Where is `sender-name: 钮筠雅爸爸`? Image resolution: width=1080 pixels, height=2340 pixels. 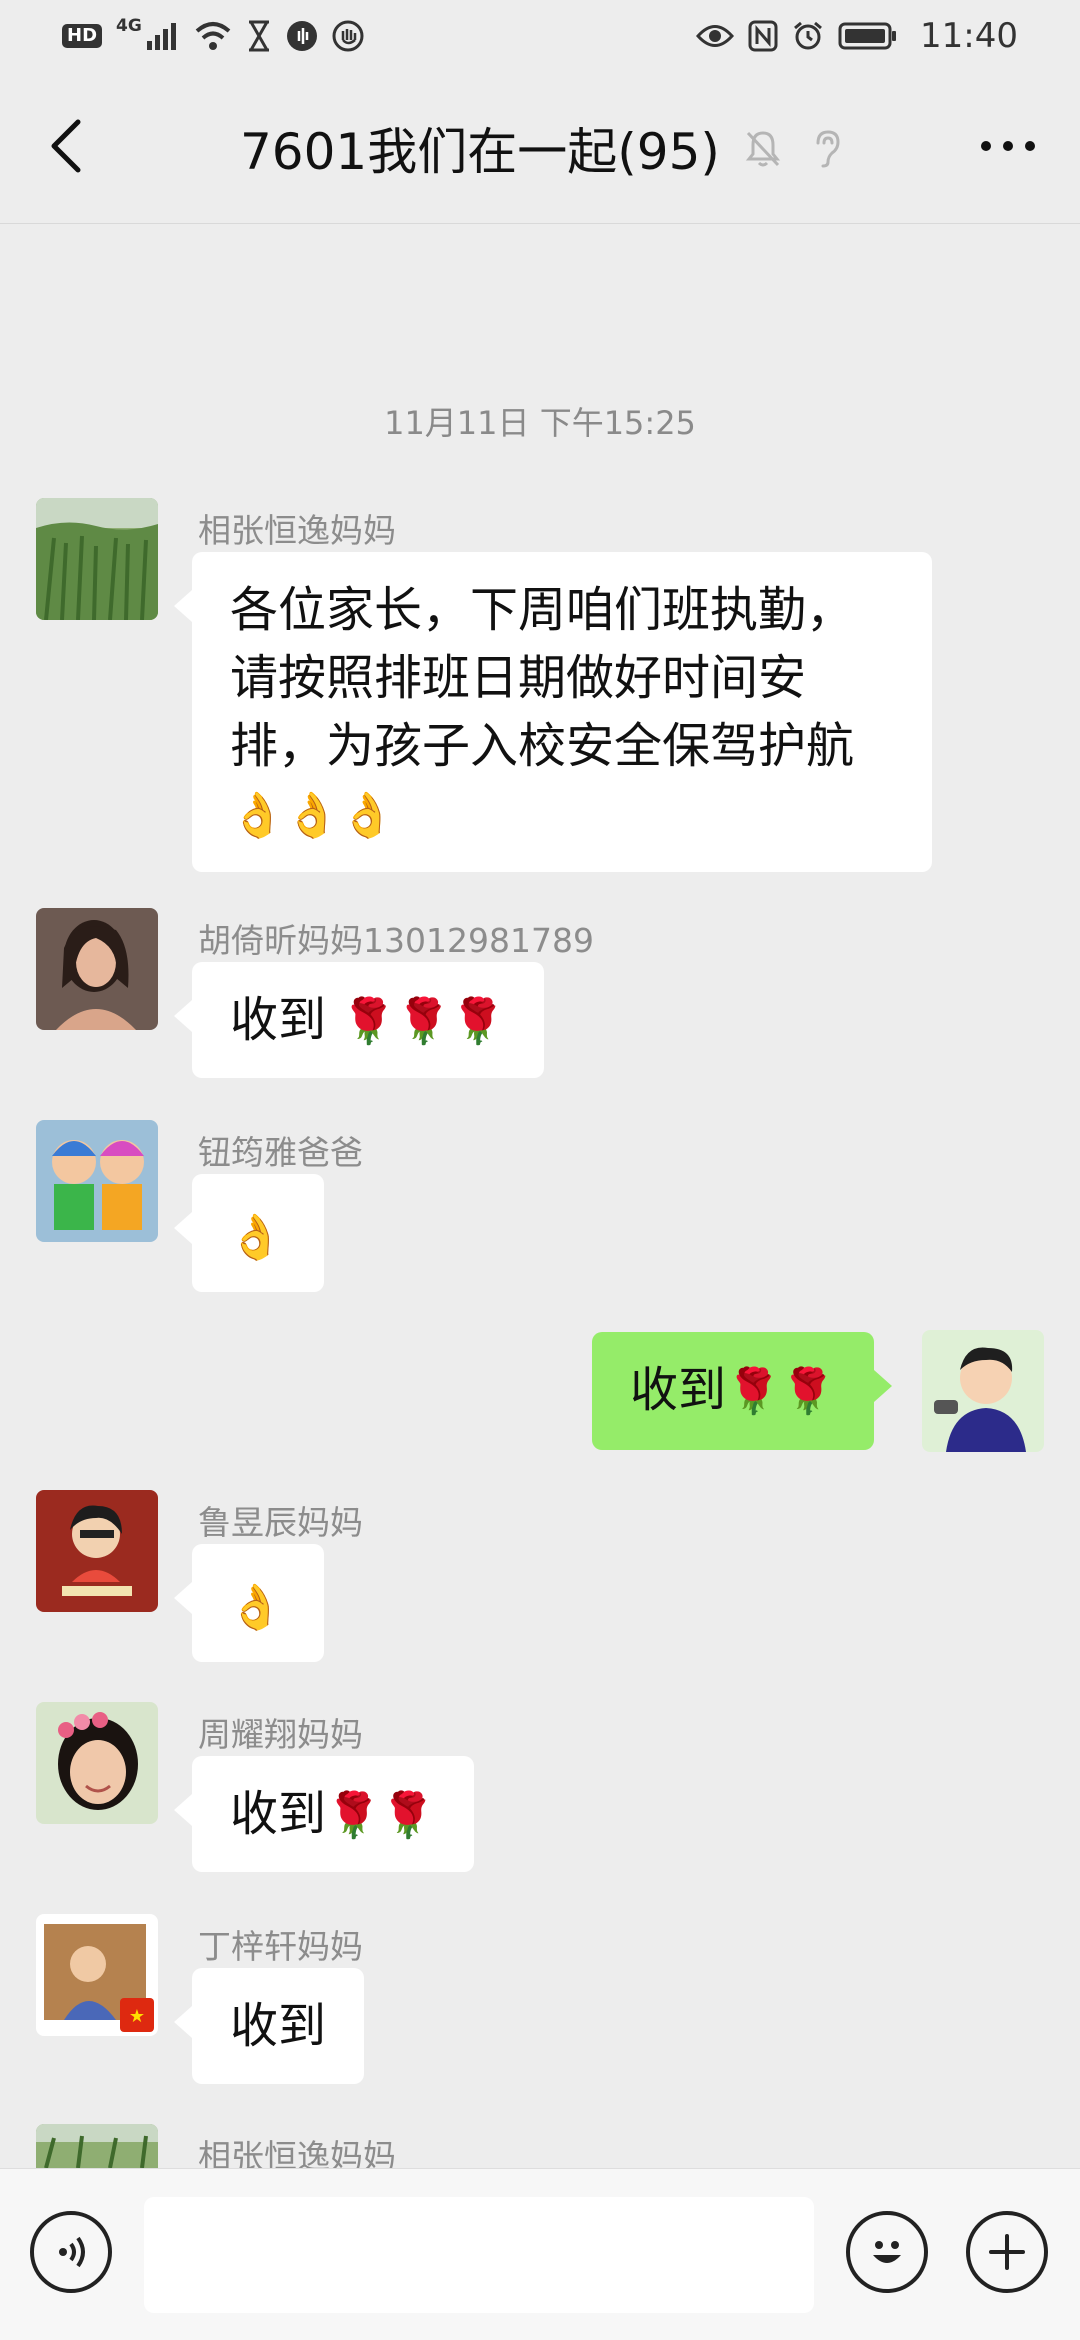
sender-name: 钮筠雅爸爸 is located at coordinates (280, 1152).